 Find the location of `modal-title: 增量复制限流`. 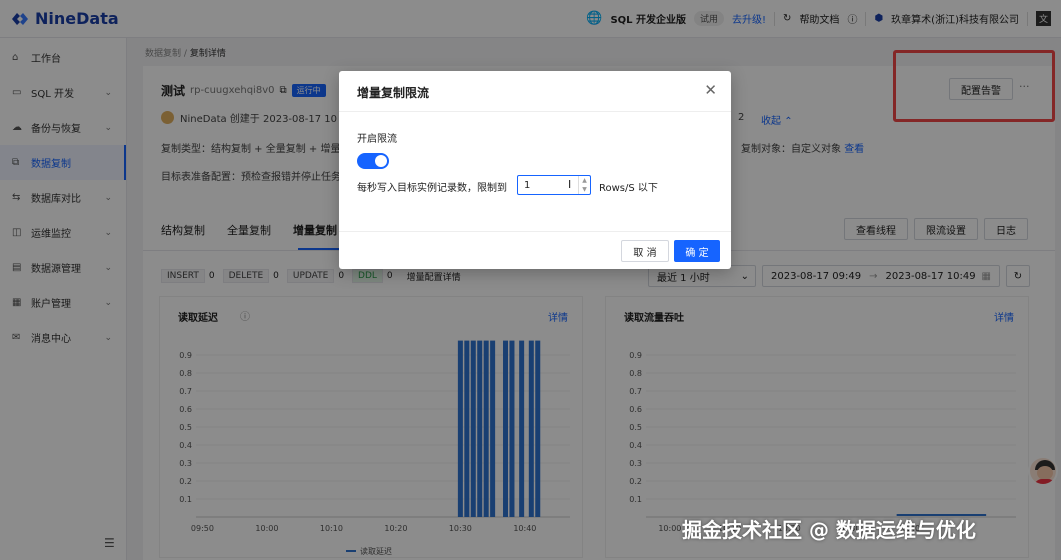

modal-title: 增量复制限流 is located at coordinates (393, 93).